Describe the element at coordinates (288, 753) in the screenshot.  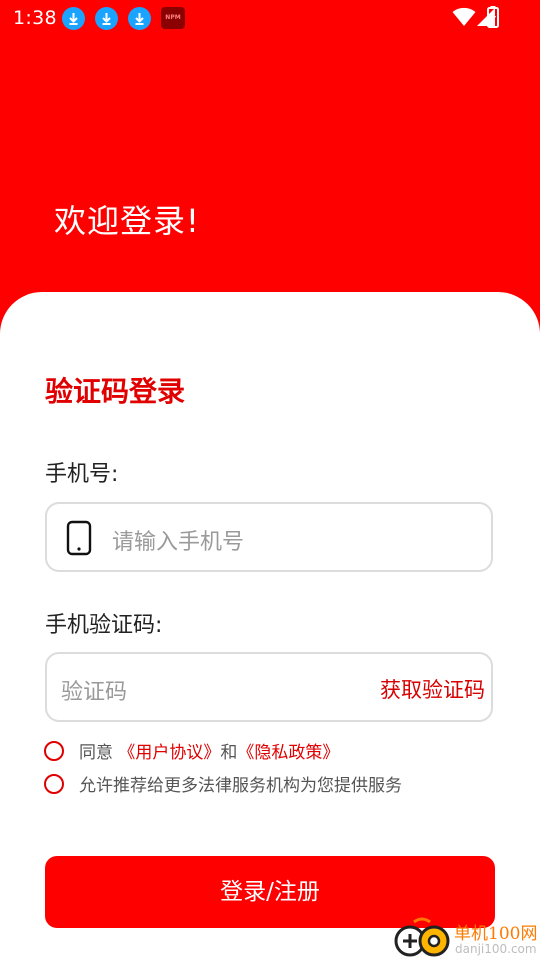
I see `privacy-policy-link: 《隐私政策》` at that location.